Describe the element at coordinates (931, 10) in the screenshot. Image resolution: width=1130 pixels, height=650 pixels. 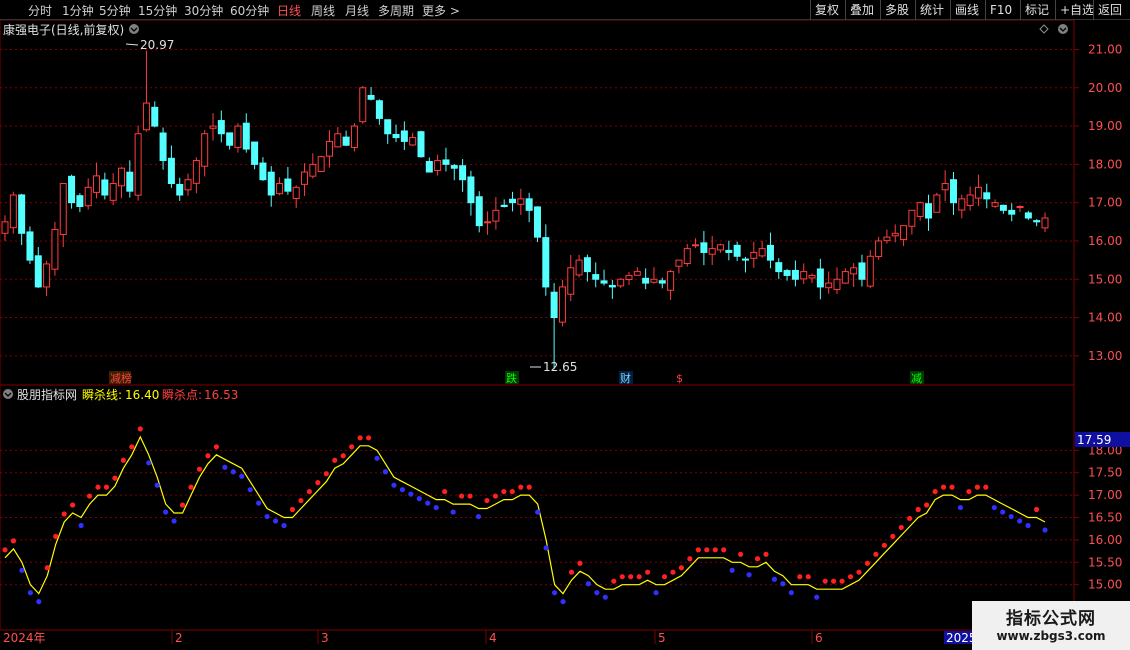
I see `statistics-button: 统计` at that location.